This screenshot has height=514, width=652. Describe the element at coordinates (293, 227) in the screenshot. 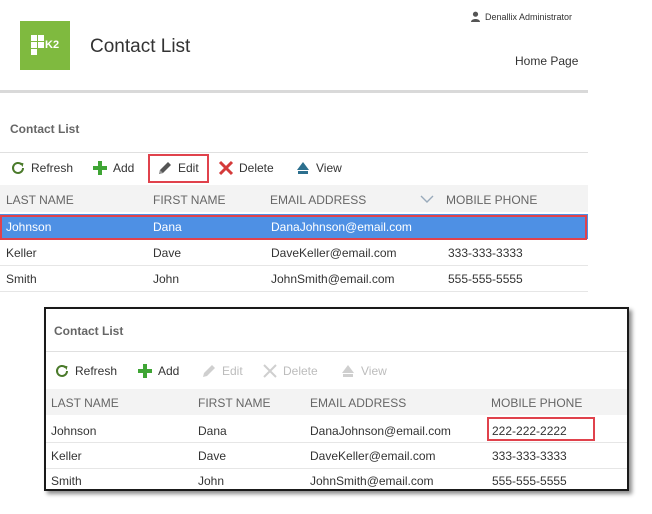

I see `selected-row-highlight` at that location.